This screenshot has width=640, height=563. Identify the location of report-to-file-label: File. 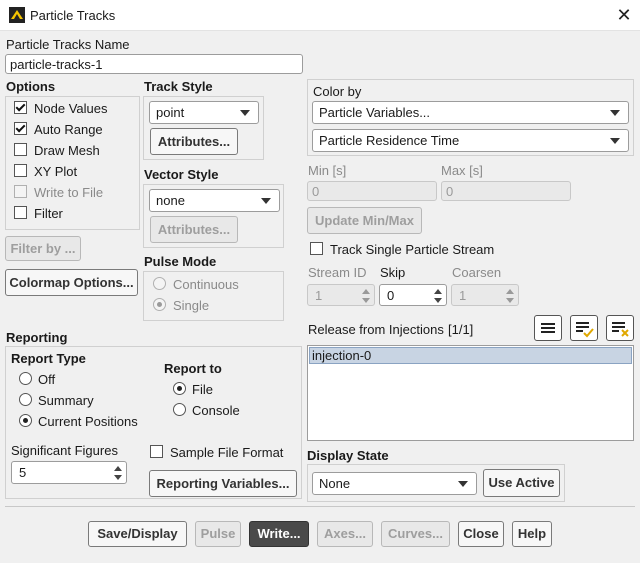
(202, 389).